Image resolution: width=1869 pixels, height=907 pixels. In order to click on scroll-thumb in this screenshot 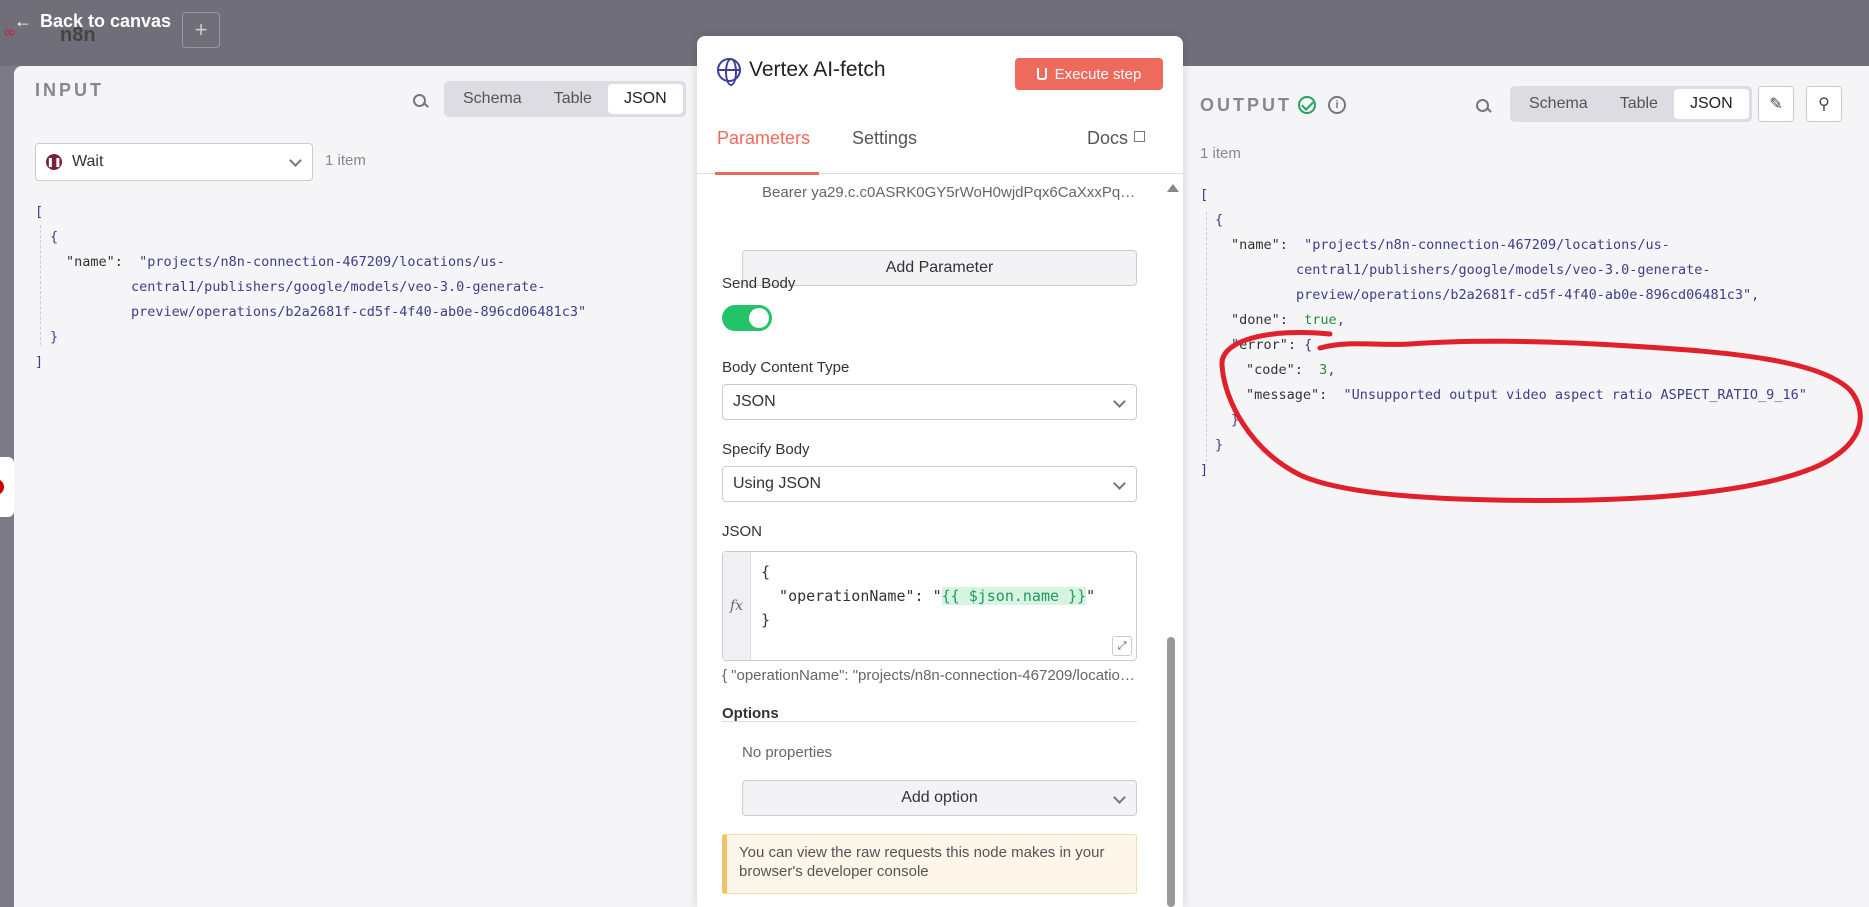, I will do `click(1171, 772)`.